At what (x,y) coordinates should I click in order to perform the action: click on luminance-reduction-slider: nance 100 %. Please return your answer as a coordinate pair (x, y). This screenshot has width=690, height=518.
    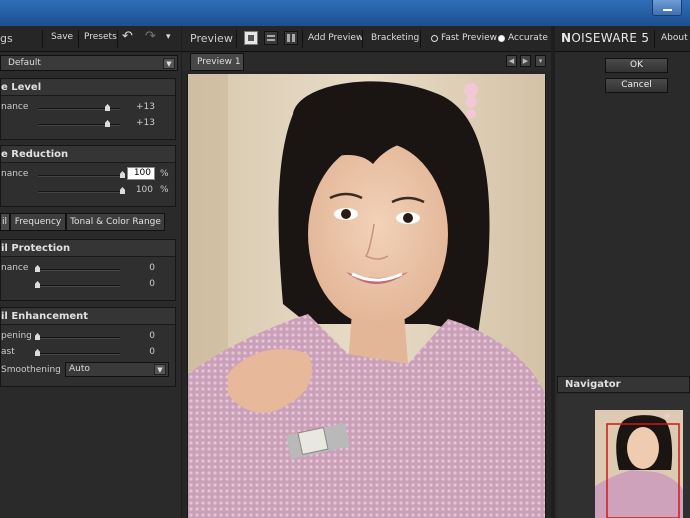
    Looking at the image, I should click on (89, 174).